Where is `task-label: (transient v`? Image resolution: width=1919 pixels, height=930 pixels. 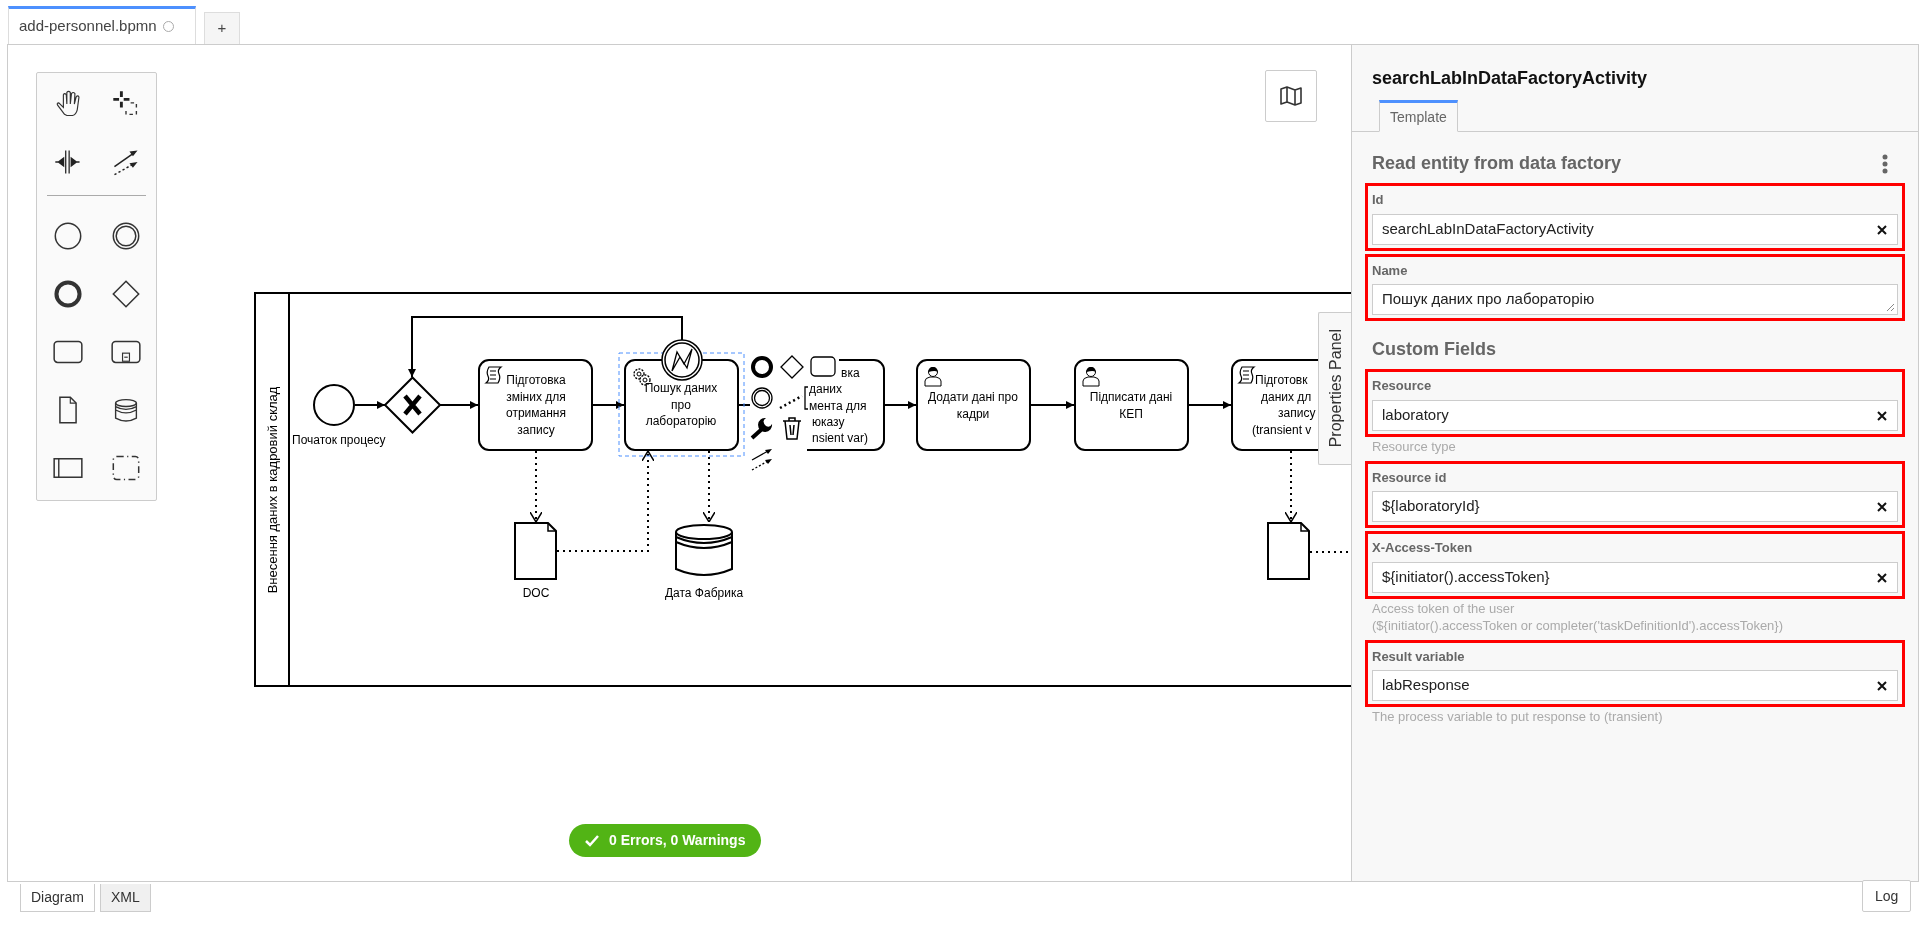 task-label: (transient v is located at coordinates (1282, 429).